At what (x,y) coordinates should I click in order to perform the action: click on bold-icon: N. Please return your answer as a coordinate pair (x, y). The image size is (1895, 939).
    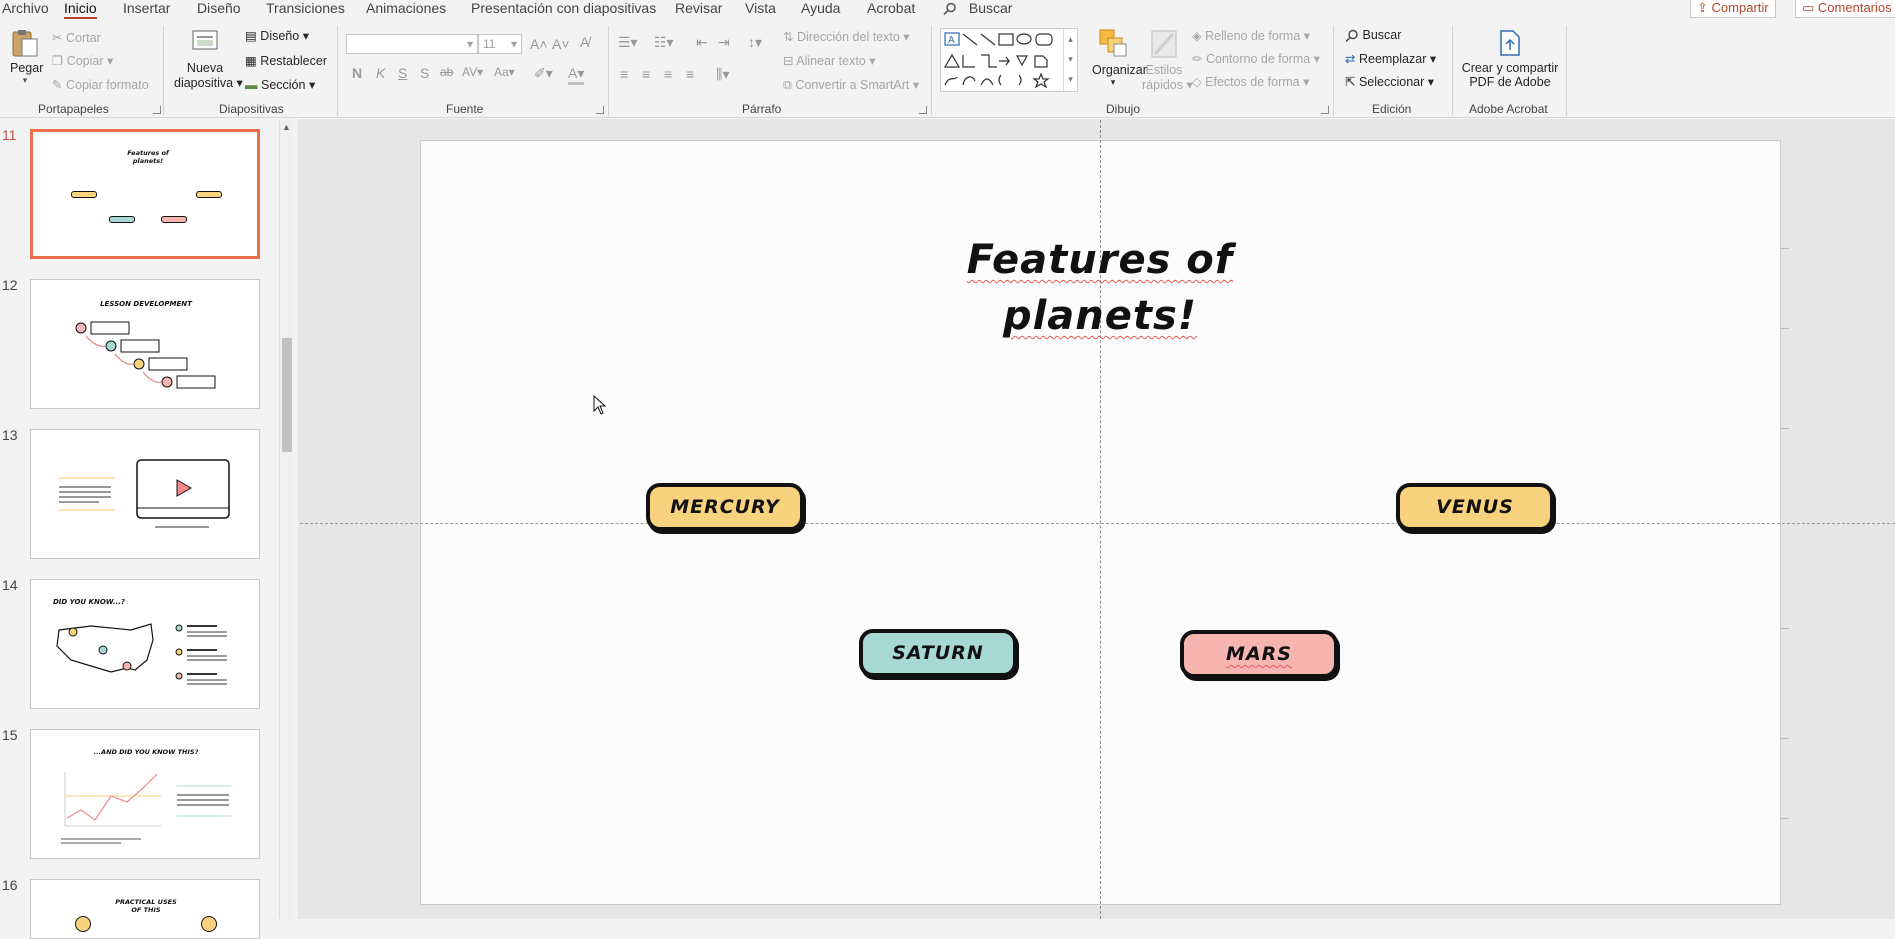
    Looking at the image, I should click on (357, 73).